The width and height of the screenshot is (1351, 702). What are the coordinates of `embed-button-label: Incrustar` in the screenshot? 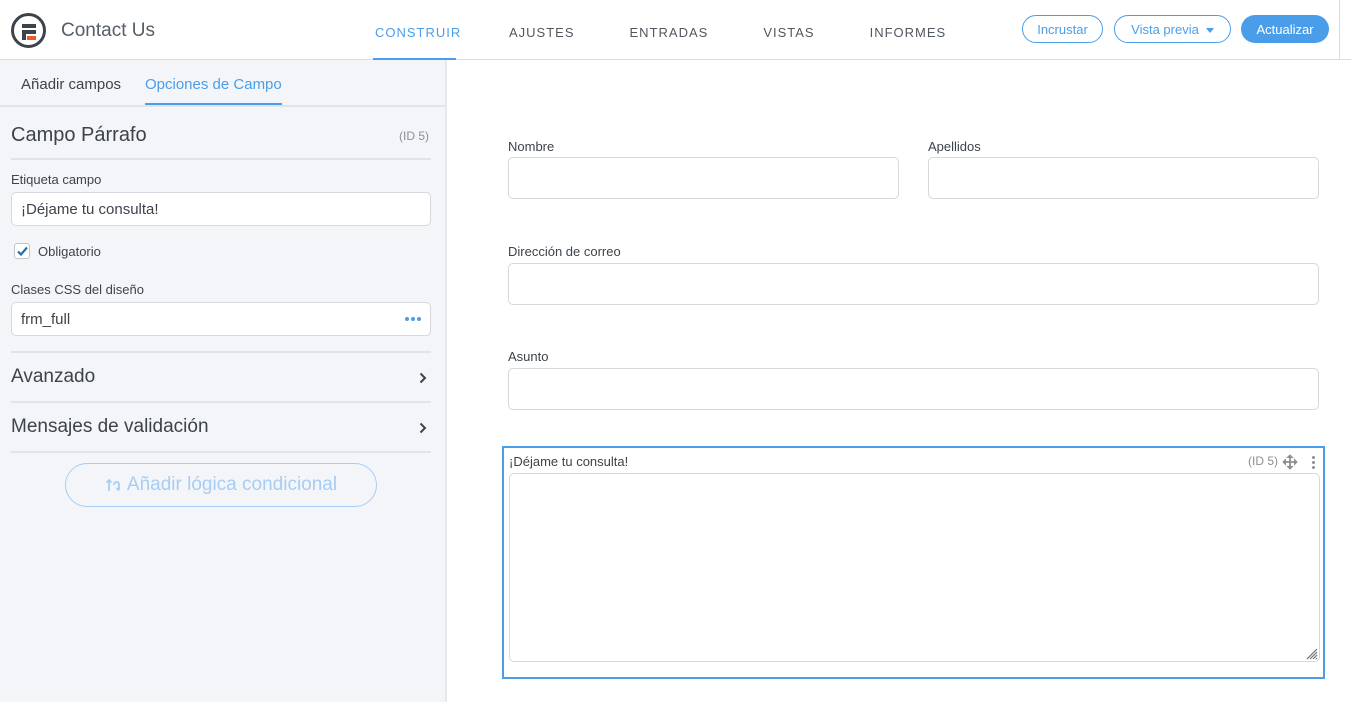 It's located at (1062, 29).